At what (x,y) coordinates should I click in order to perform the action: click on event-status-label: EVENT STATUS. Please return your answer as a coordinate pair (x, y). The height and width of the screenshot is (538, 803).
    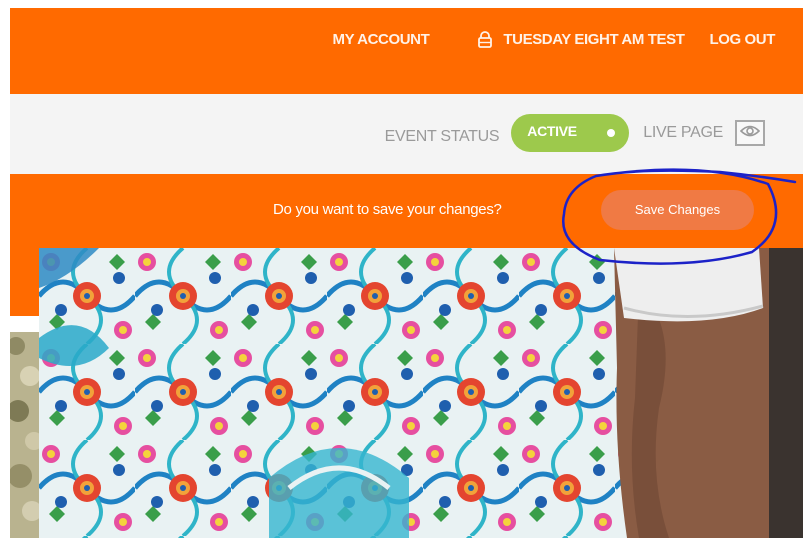
    Looking at the image, I should click on (442, 136).